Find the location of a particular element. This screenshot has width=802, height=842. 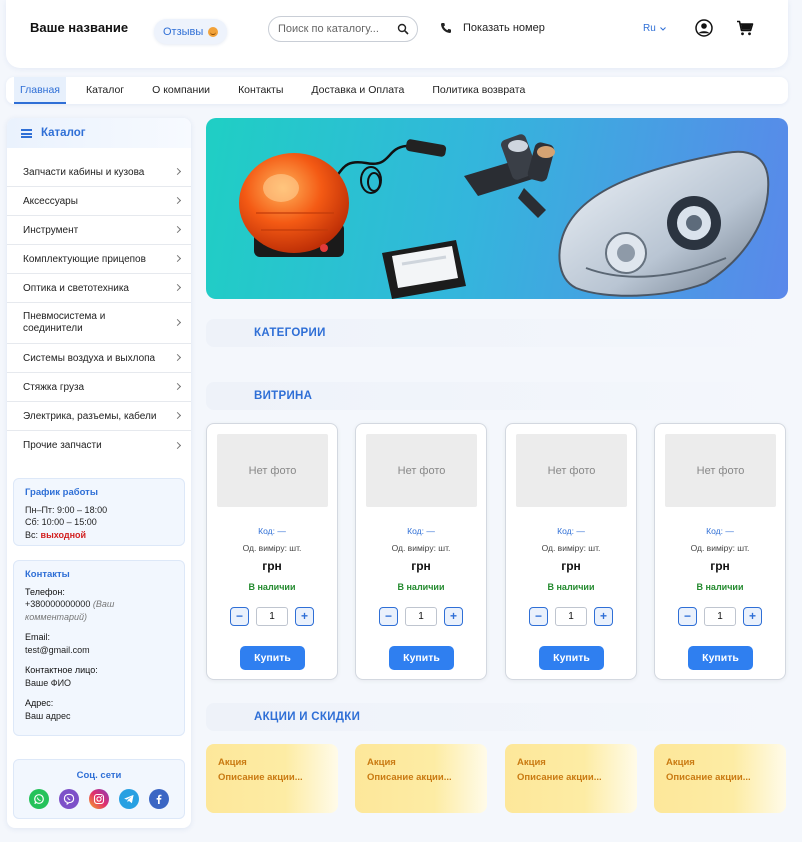

category-label: Инструмент is located at coordinates (51, 230).